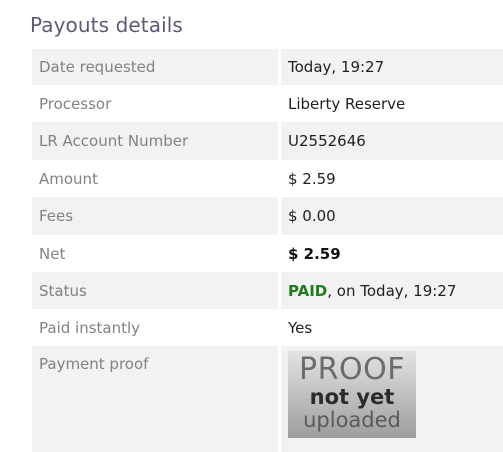  What do you see at coordinates (156, 216) in the screenshot?
I see `fees-label: Fees` at bounding box center [156, 216].